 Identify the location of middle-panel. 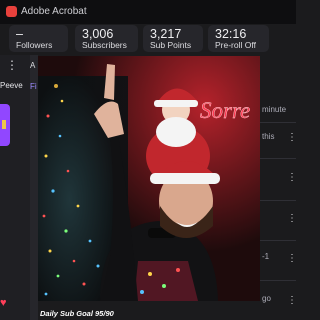
(34, 187).